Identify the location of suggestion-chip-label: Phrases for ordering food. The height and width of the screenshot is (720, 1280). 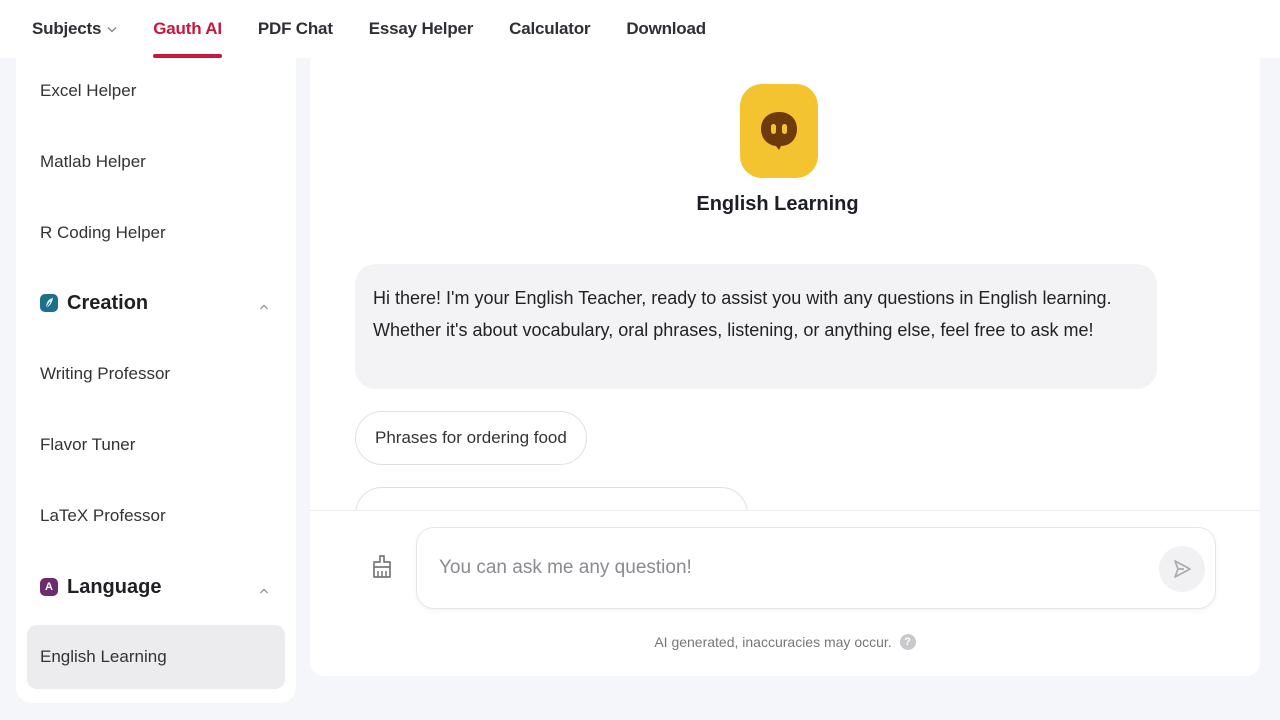
(471, 437).